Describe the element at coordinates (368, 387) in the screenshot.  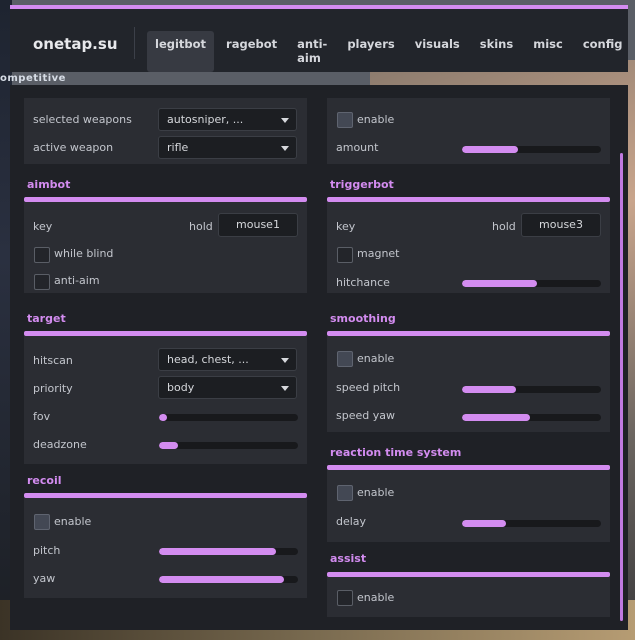
I see `speed-pitch-label: speed pitch` at that location.